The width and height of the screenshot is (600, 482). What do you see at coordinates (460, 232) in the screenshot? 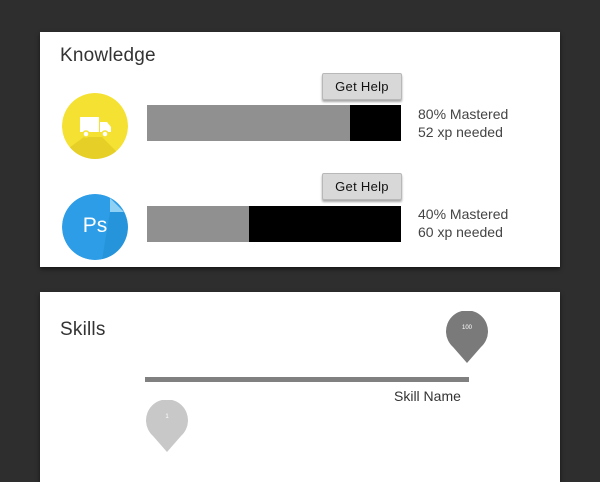
I see `xp-needed: 60 xp needed` at bounding box center [460, 232].